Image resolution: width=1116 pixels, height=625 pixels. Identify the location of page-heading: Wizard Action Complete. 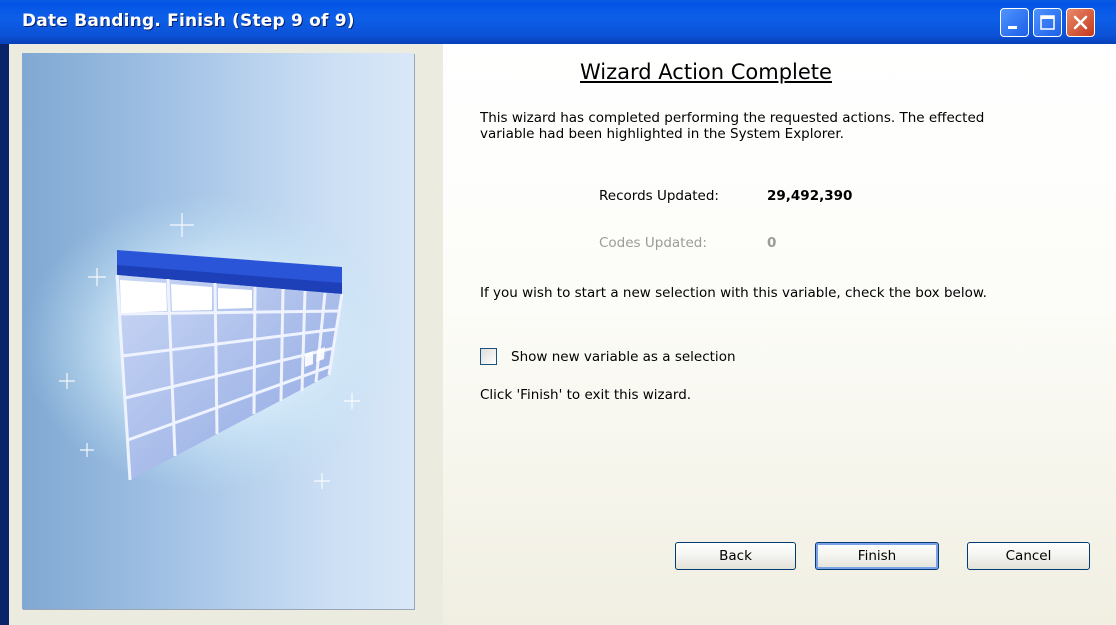
(706, 72).